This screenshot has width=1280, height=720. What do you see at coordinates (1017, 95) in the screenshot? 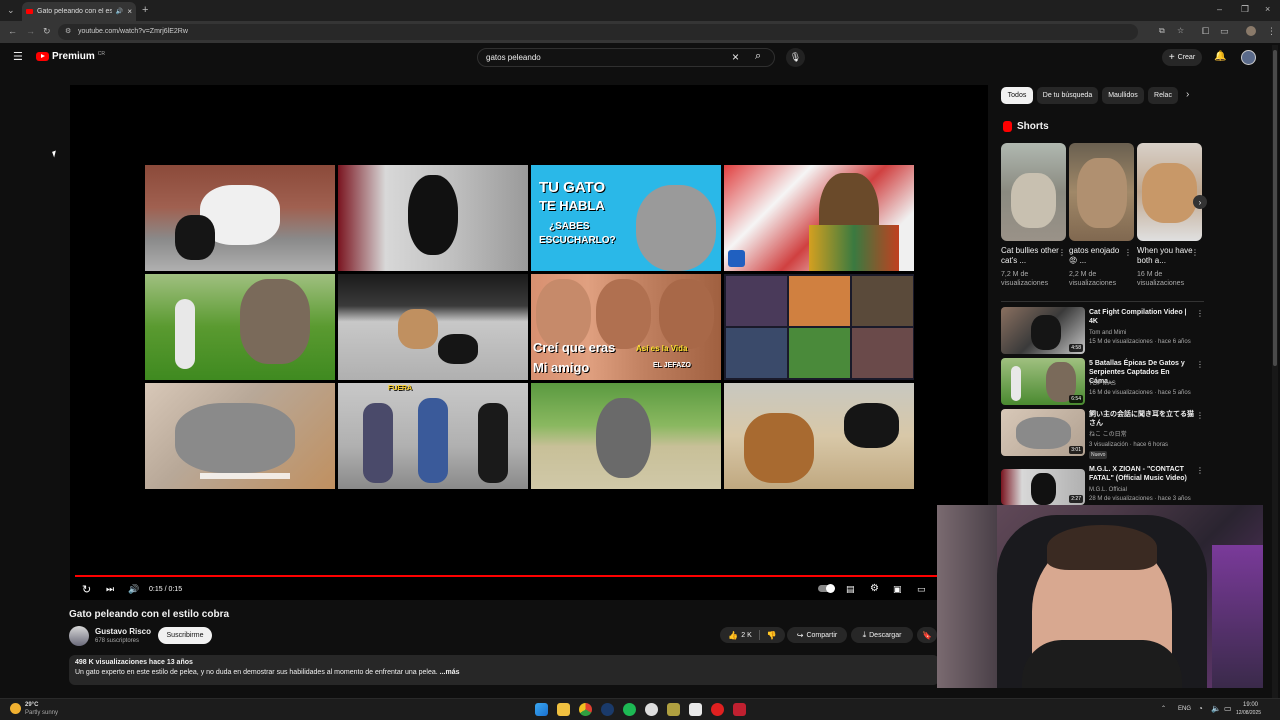
I see `chip-todos: Todos` at bounding box center [1017, 95].